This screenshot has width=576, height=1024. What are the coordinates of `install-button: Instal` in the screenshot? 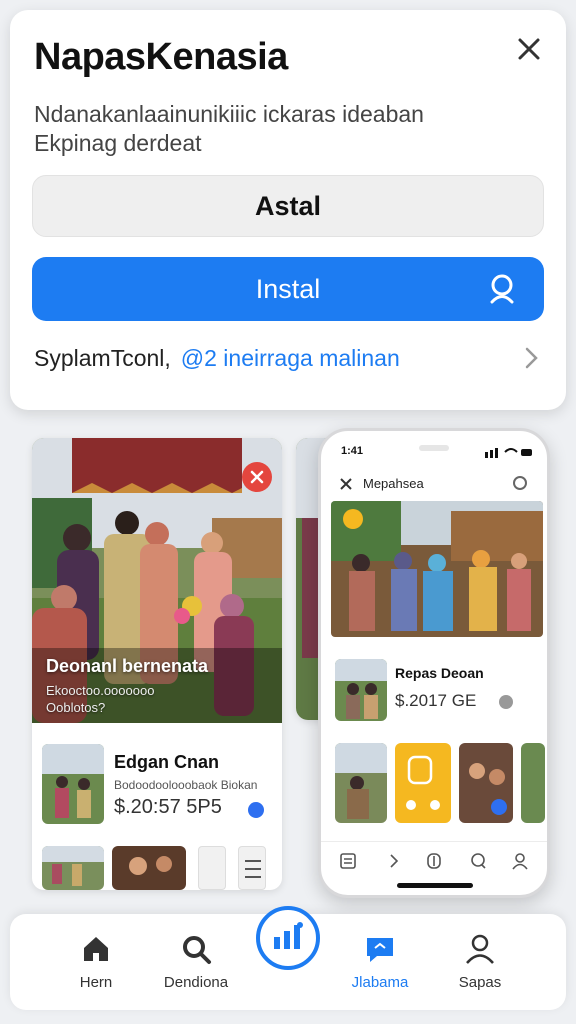 It's located at (288, 289).